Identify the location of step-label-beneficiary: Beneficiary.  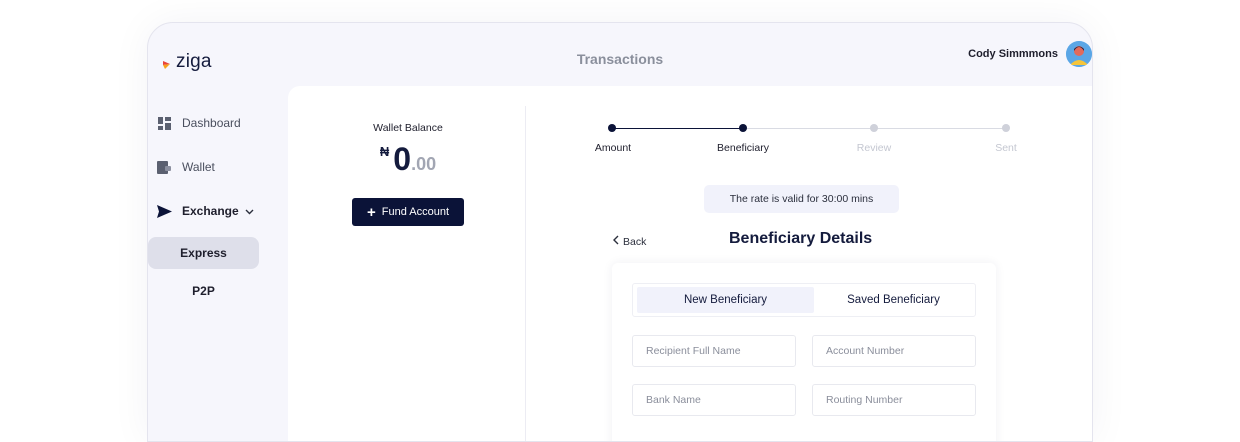
(743, 148).